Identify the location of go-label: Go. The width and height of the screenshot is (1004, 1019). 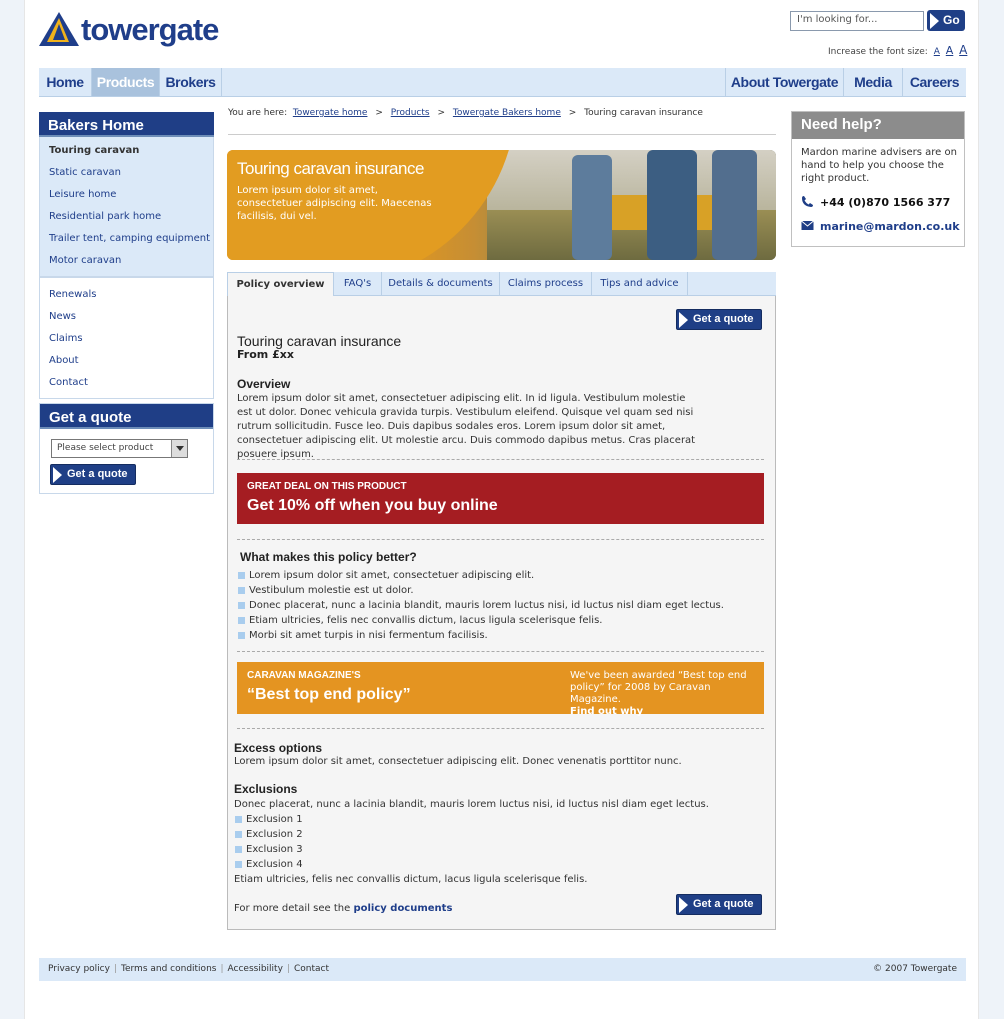
(951, 20).